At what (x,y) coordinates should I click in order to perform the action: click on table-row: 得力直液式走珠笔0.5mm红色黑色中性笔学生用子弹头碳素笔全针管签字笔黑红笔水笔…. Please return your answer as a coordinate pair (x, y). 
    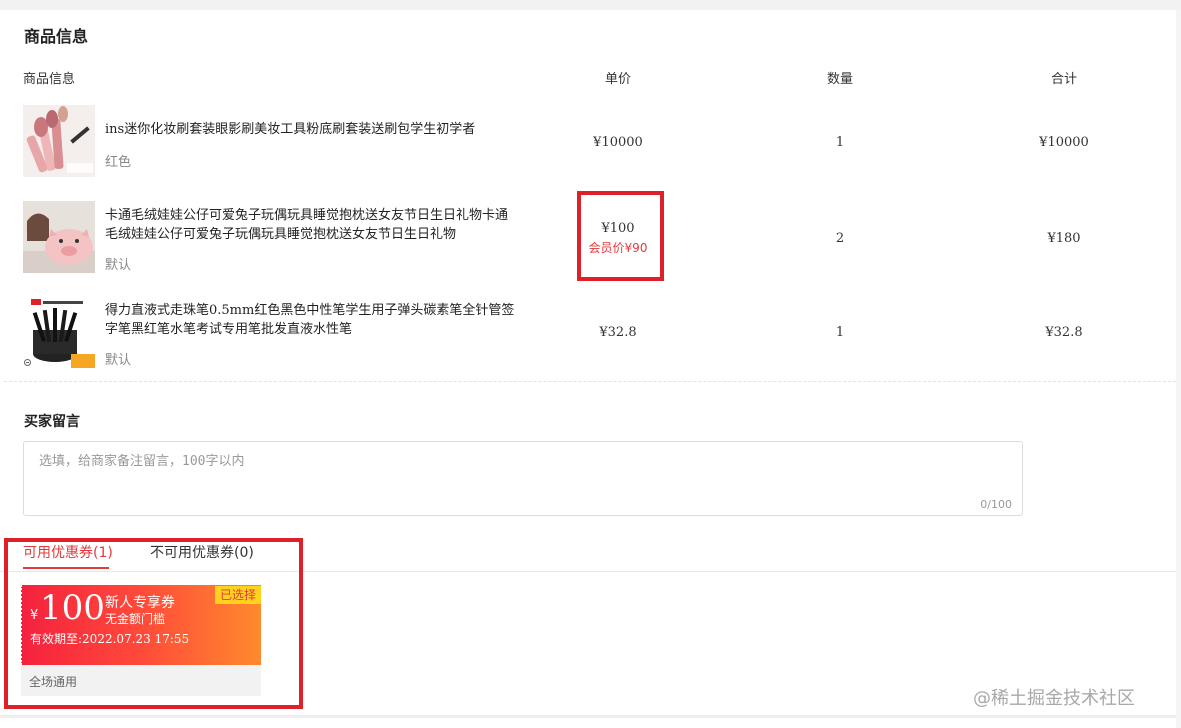
    Looking at the image, I should click on (588, 336).